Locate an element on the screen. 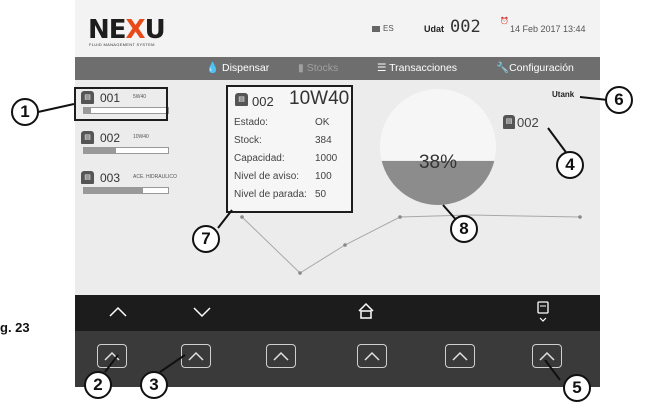 The width and height of the screenshot is (647, 409). callout-8: 8 is located at coordinates (464, 229).